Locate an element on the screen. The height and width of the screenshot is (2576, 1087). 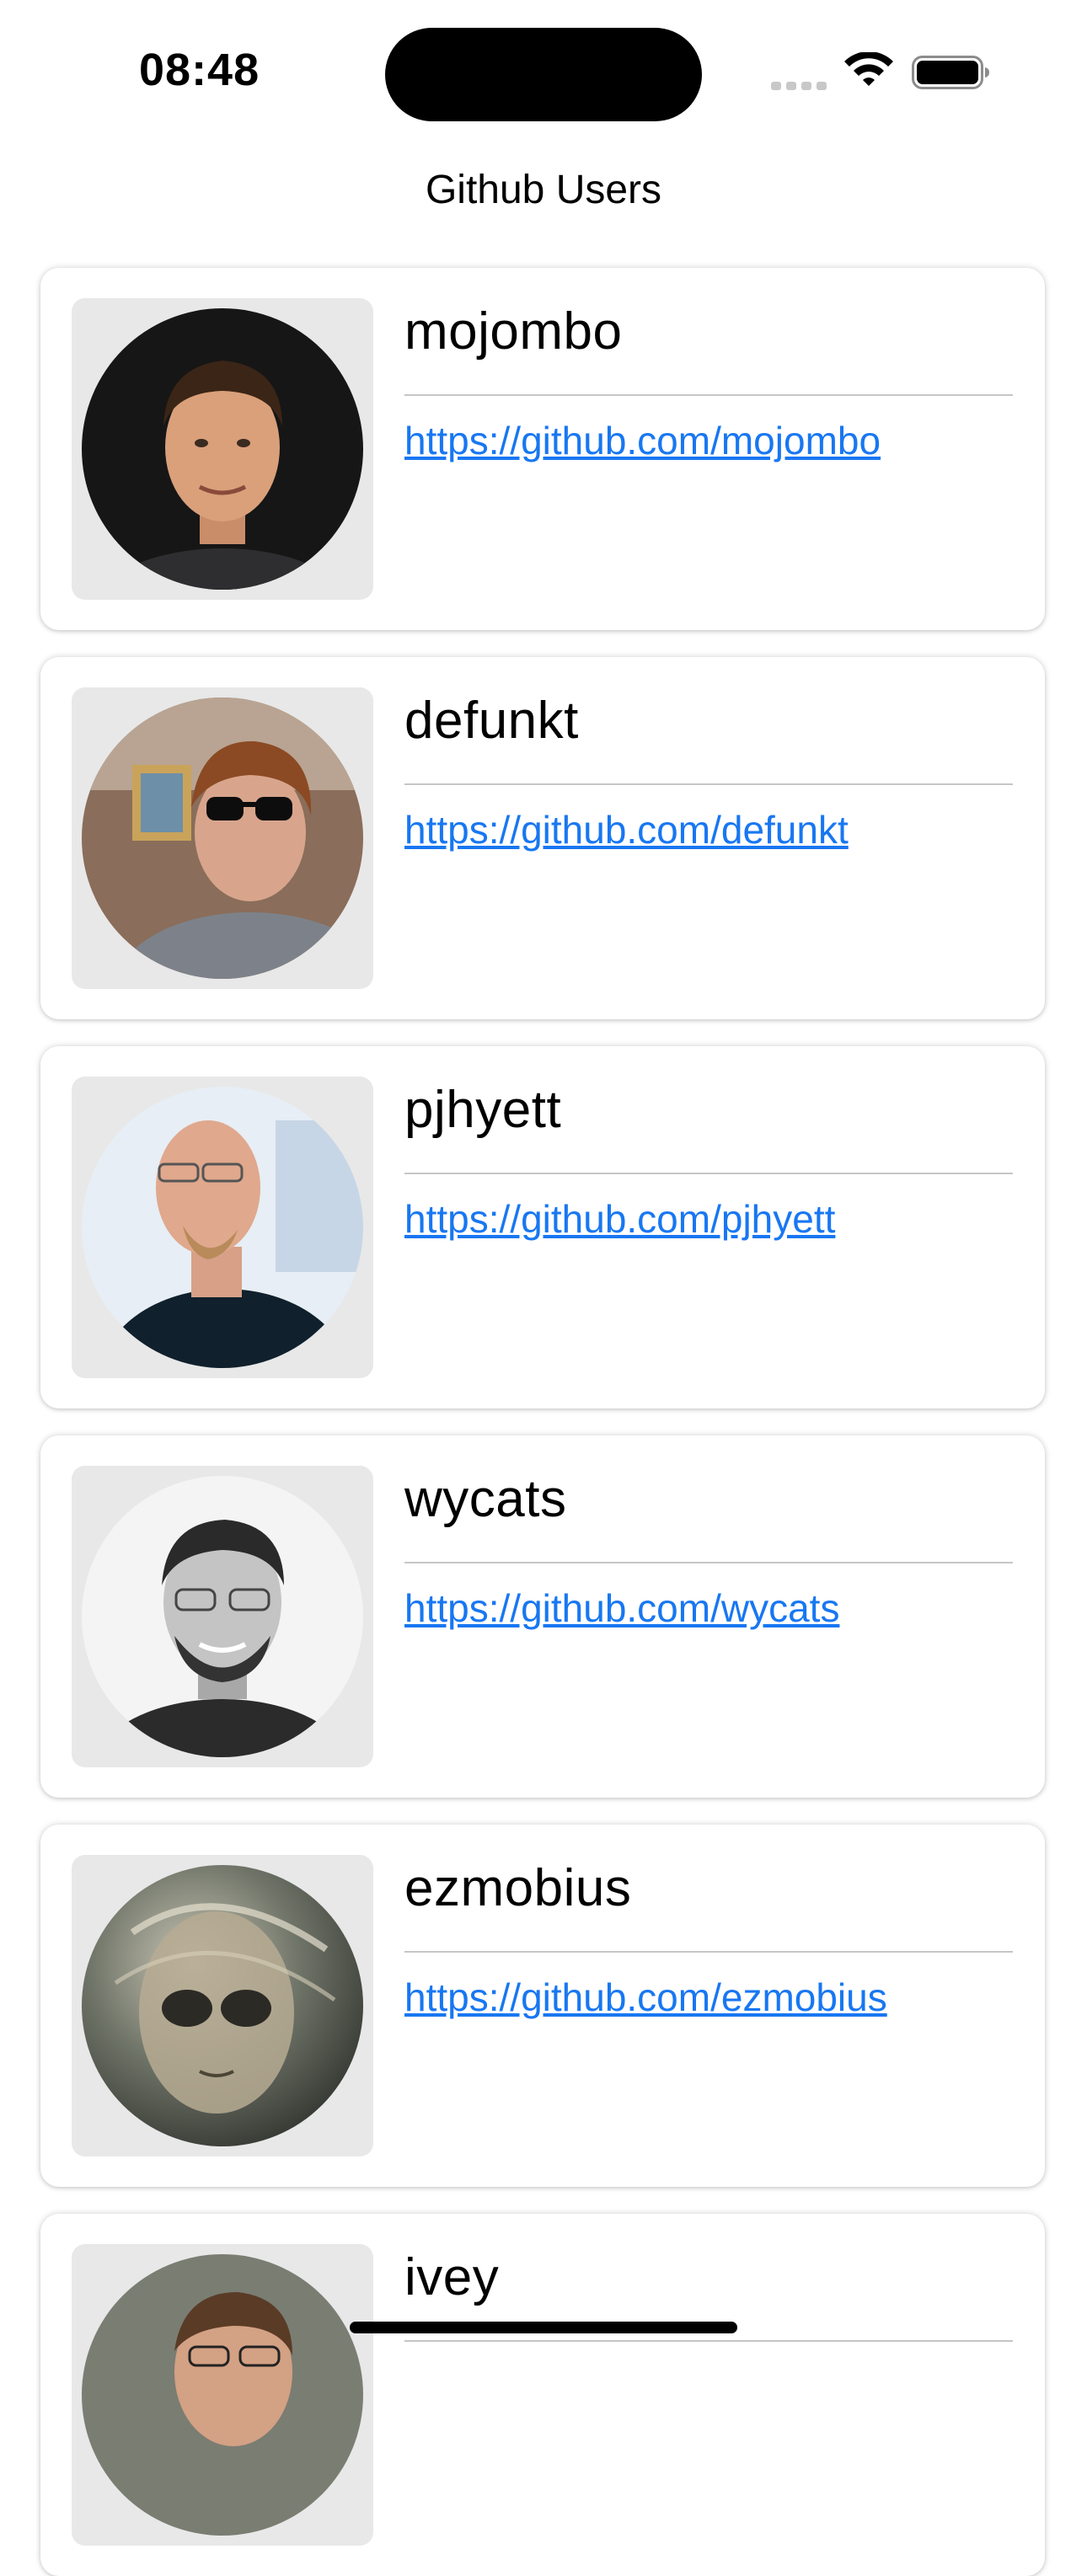
username: wycats is located at coordinates (485, 1499).